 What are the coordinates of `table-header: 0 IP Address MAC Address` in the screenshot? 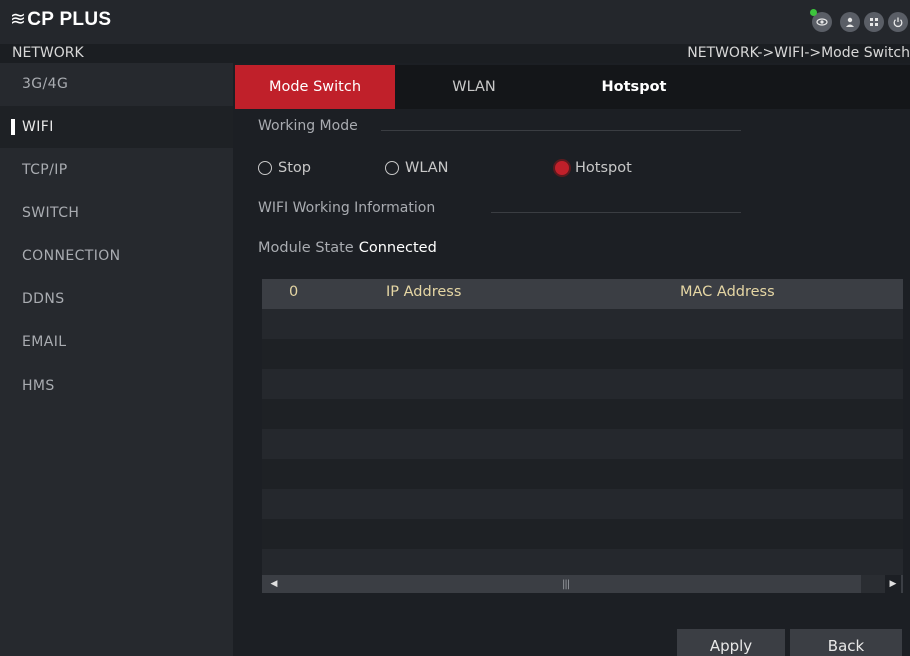 It's located at (582, 294).